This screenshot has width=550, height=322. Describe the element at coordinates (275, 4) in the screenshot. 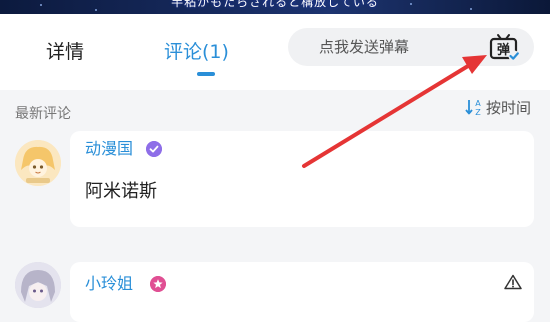

I see `video-subtitle: 半粘がもたらされると構放している` at that location.